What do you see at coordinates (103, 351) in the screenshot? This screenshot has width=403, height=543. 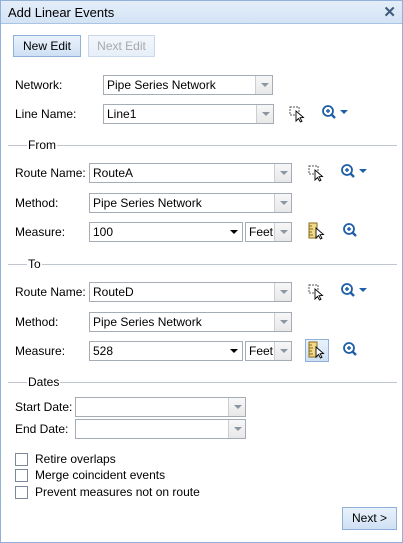 I see `to-measure-value: 528` at bounding box center [103, 351].